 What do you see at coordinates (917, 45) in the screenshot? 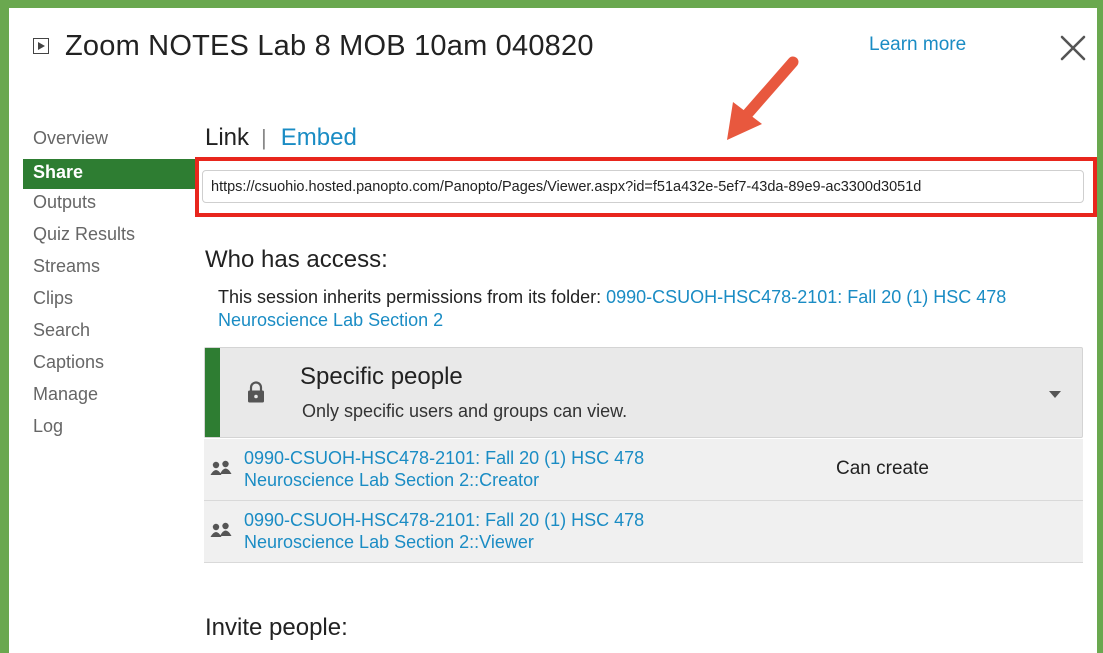
I see `learn-more-link: Learn more` at bounding box center [917, 45].